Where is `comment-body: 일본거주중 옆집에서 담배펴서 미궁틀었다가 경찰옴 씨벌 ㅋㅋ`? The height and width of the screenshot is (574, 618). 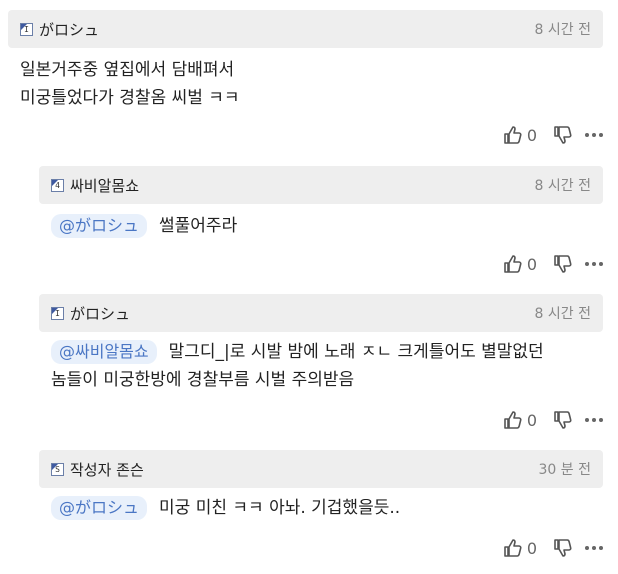 comment-body: 일본거주중 옆집에서 담배펴서 미궁틀었다가 경찰옴 씨벌 ㅋㅋ is located at coordinates (130, 84).